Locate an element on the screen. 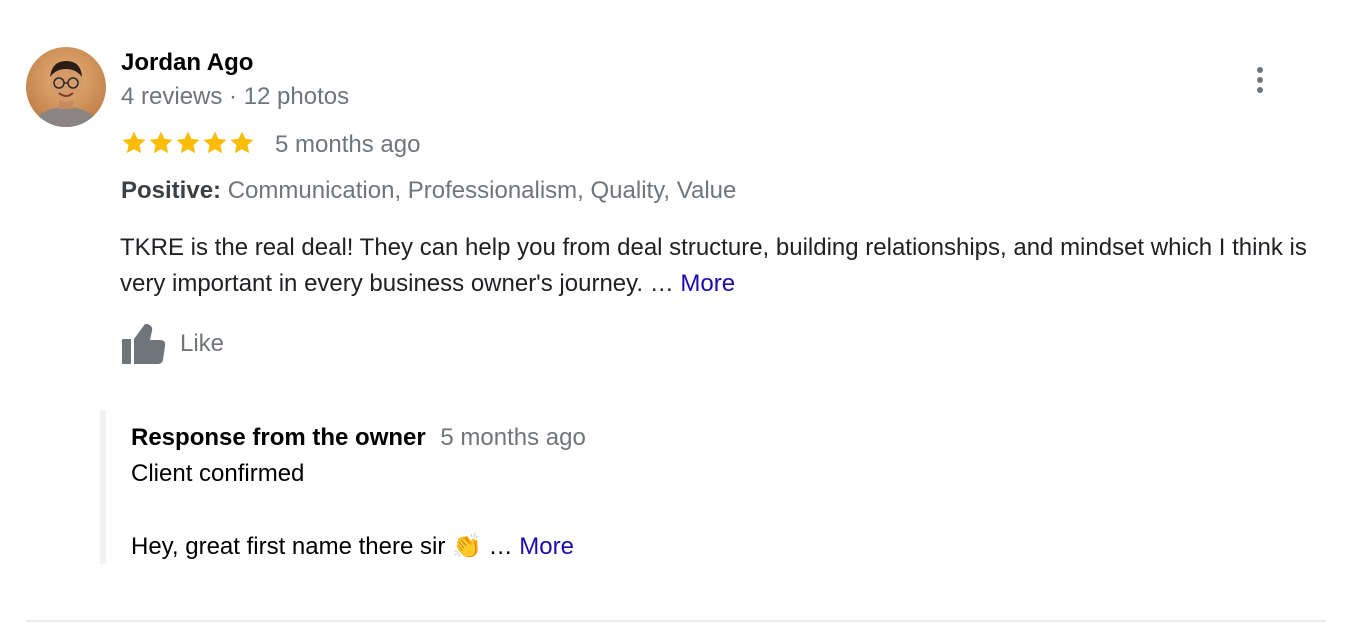  avatar is located at coordinates (66, 87).